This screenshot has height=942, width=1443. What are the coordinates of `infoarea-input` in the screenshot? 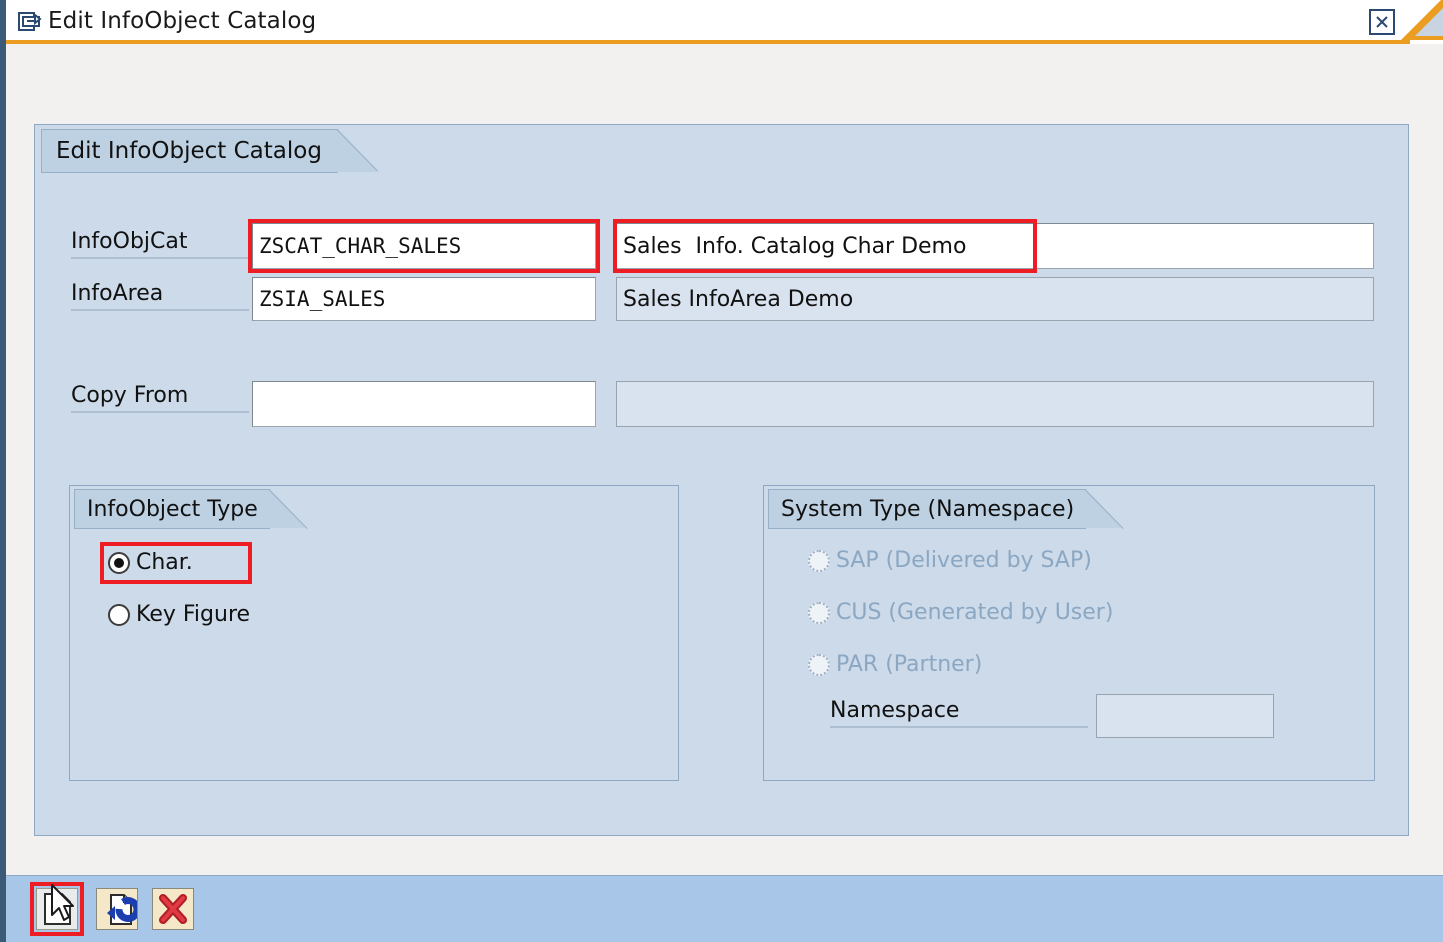 It's located at (424, 299).